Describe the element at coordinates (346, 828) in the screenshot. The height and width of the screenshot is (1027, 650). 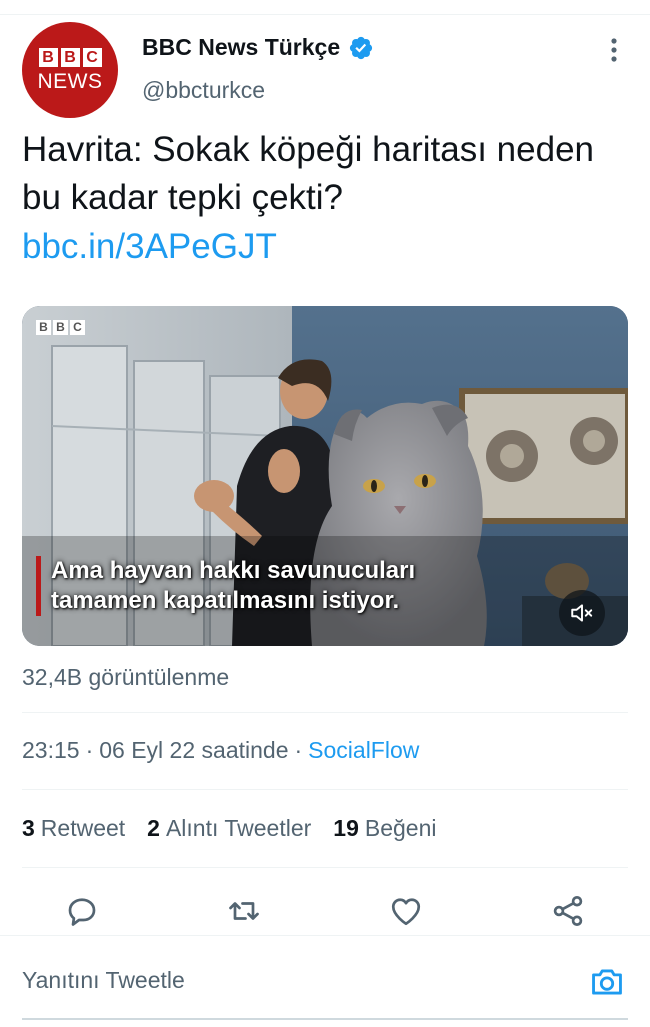
I see `likes-count: 19` at that location.